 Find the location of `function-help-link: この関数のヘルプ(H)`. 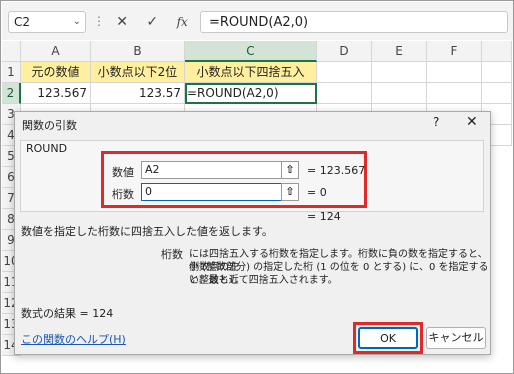

function-help-link: この関数のヘルプ(H) is located at coordinates (73, 339).